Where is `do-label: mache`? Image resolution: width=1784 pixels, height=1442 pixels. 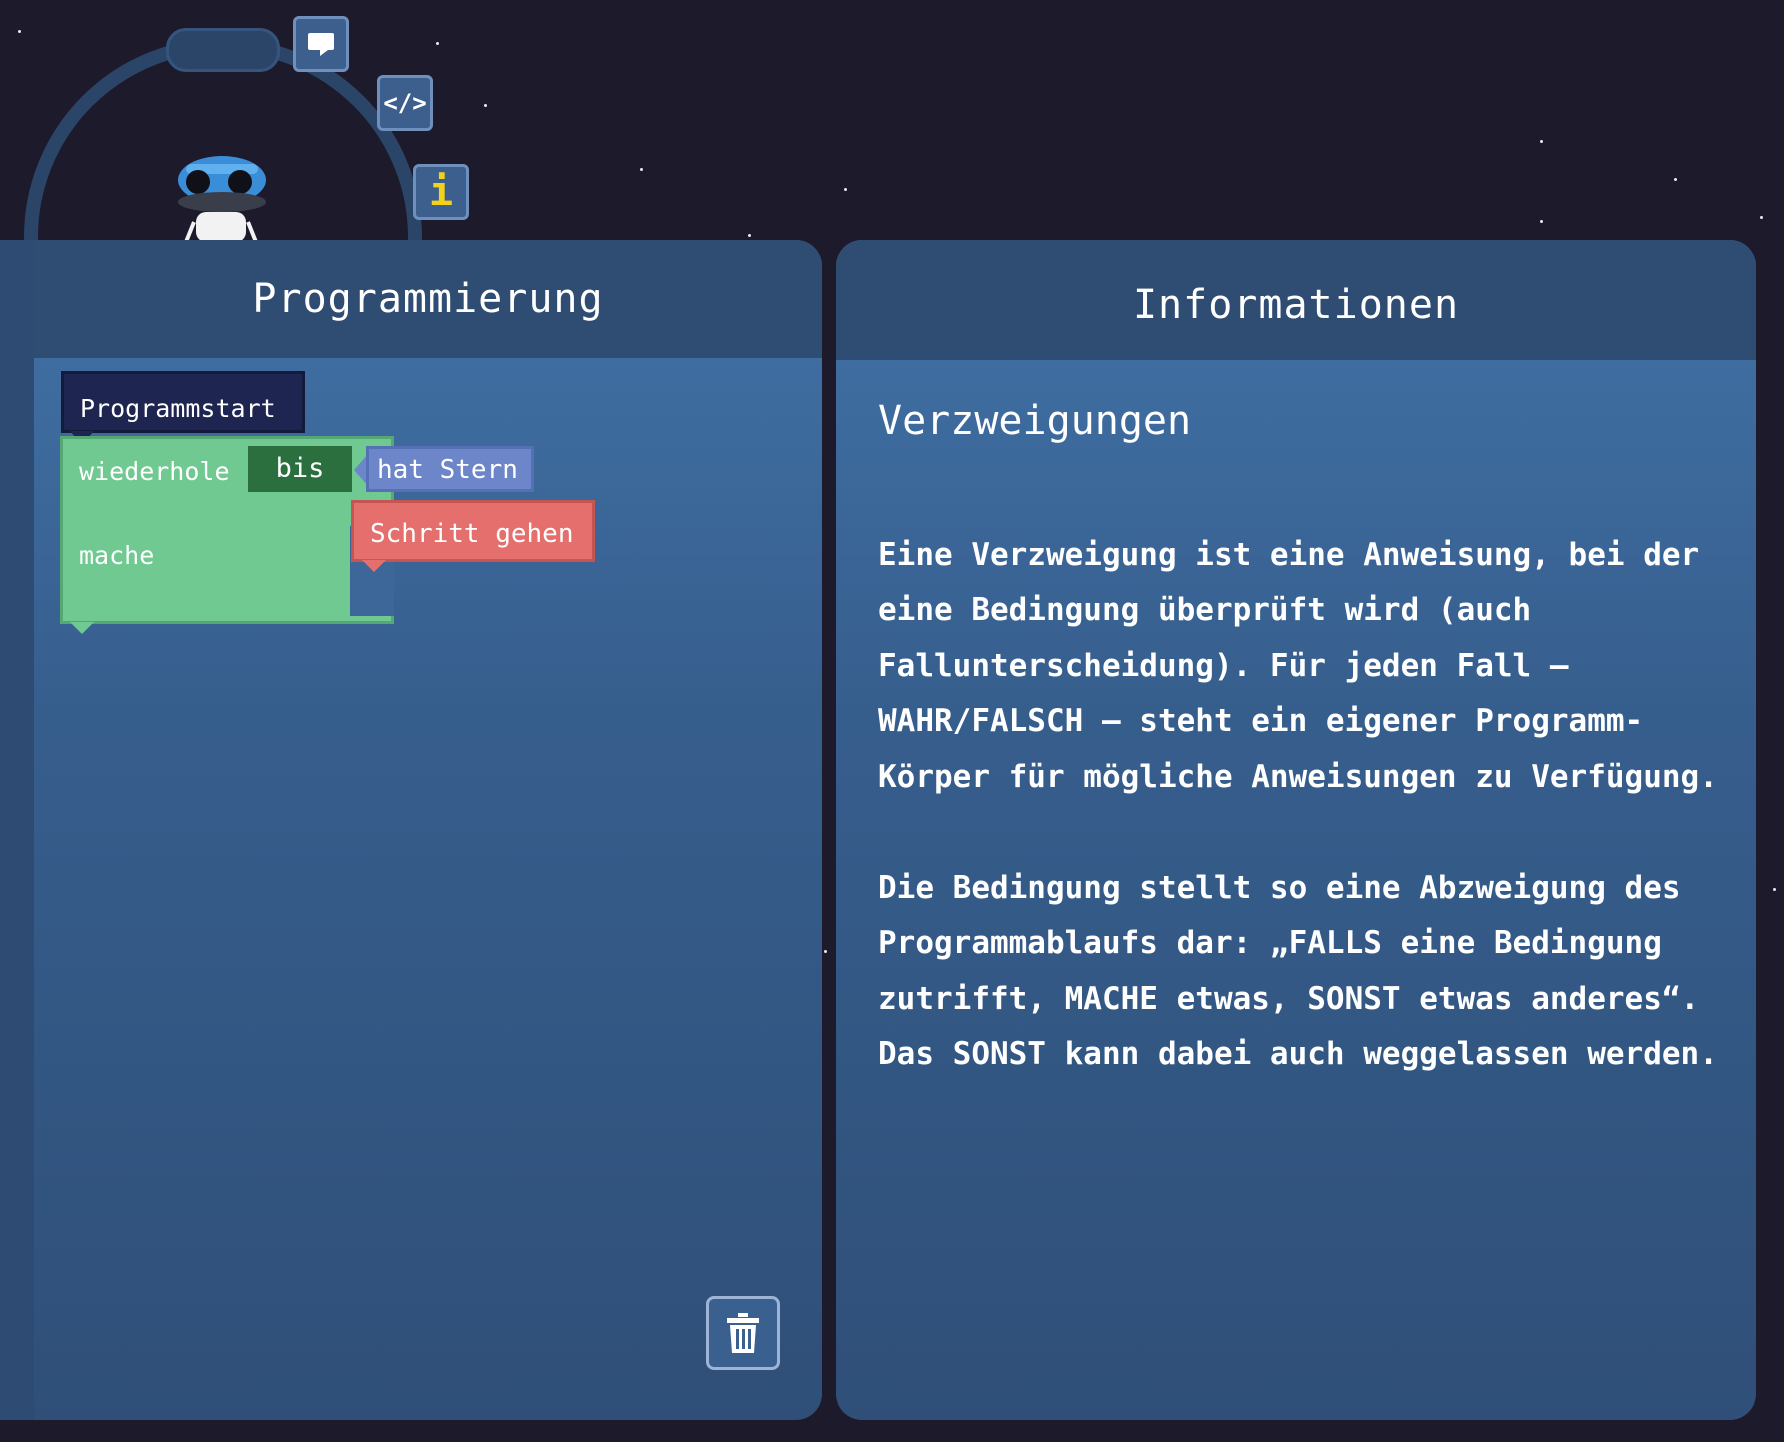 do-label: mache is located at coordinates (117, 555).